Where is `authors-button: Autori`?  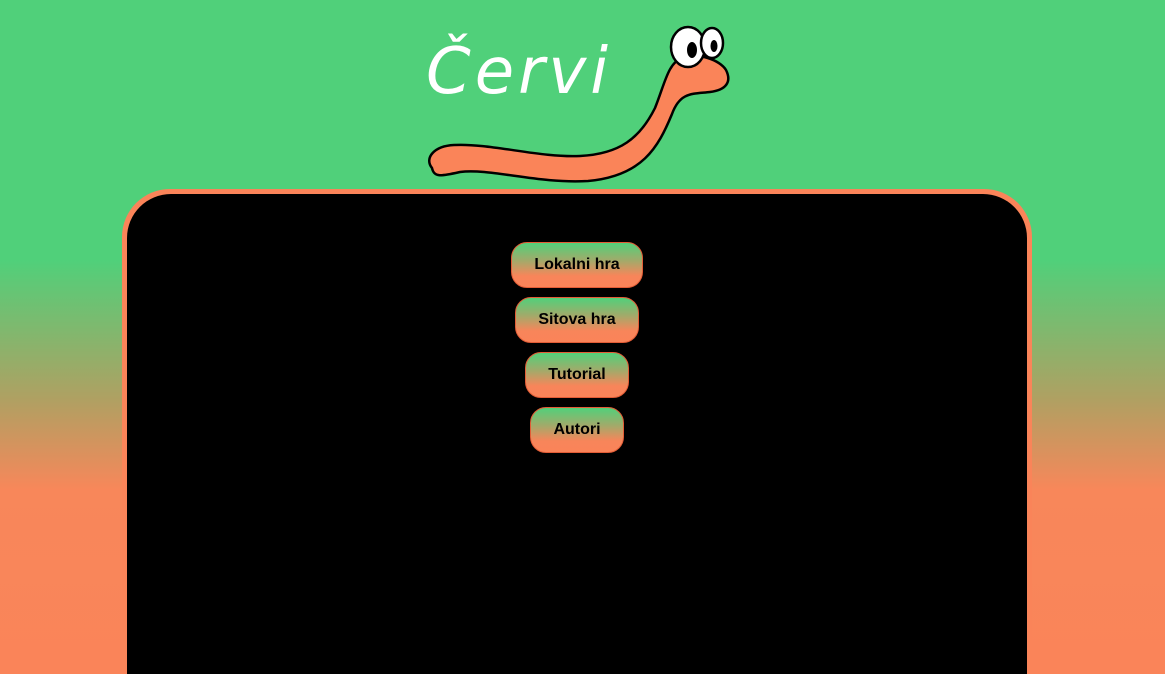
authors-button: Autori is located at coordinates (577, 430).